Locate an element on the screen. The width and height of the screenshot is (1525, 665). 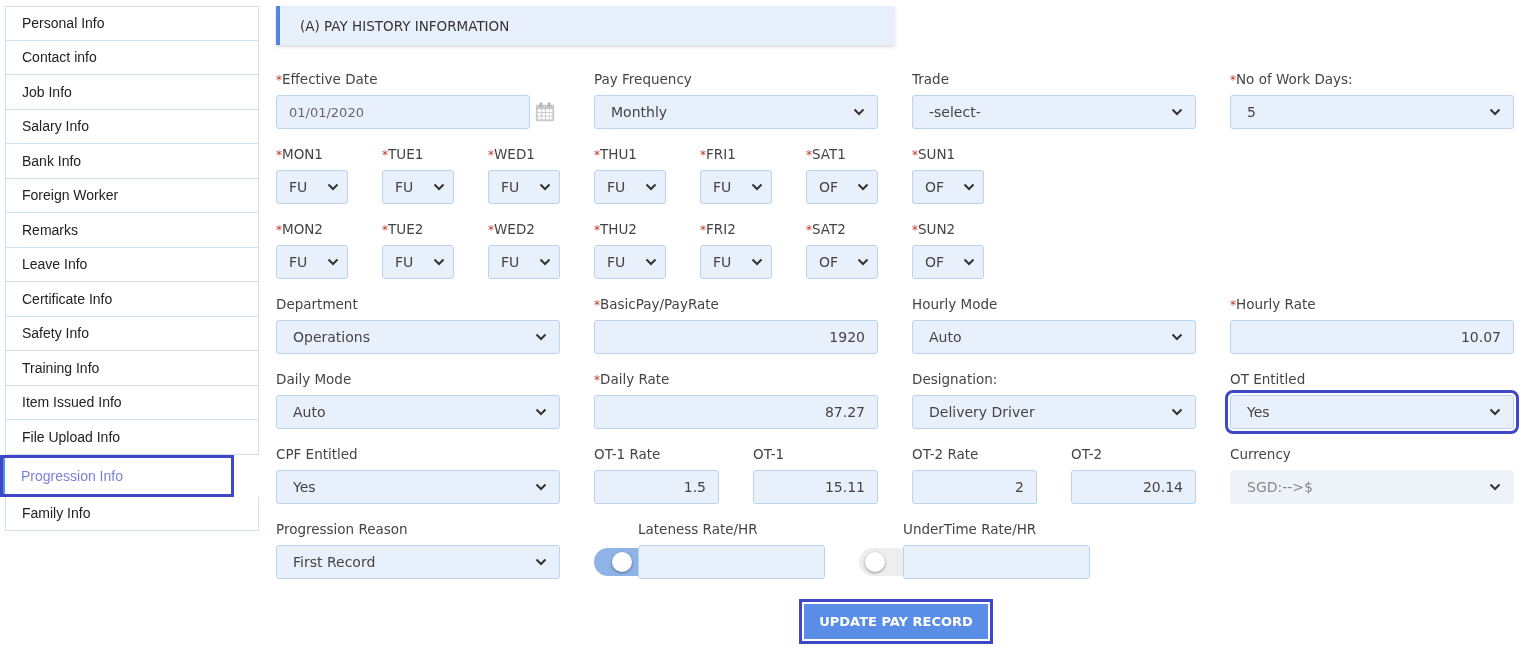
sidebar-item: Remarks is located at coordinates (132, 230).